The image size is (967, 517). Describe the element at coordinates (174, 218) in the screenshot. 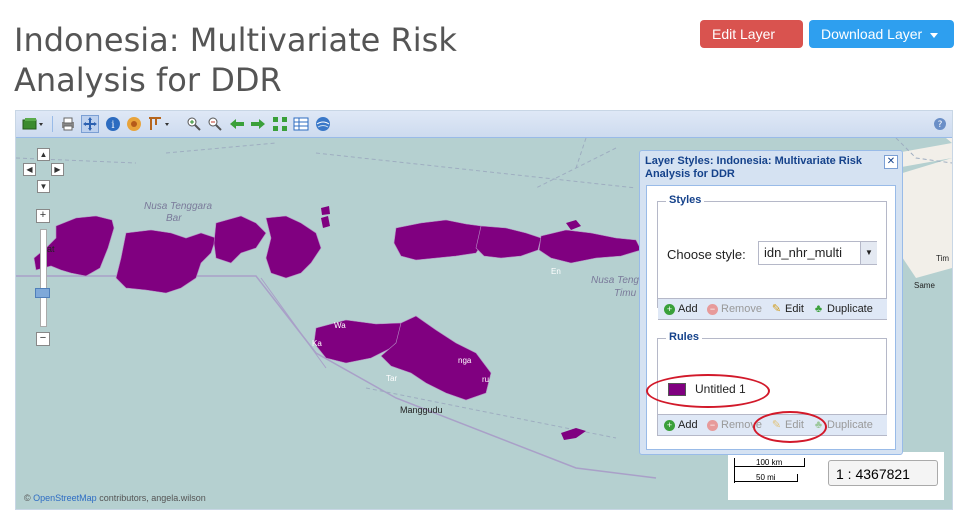

I see `map-label-ntb-2: Bar` at that location.